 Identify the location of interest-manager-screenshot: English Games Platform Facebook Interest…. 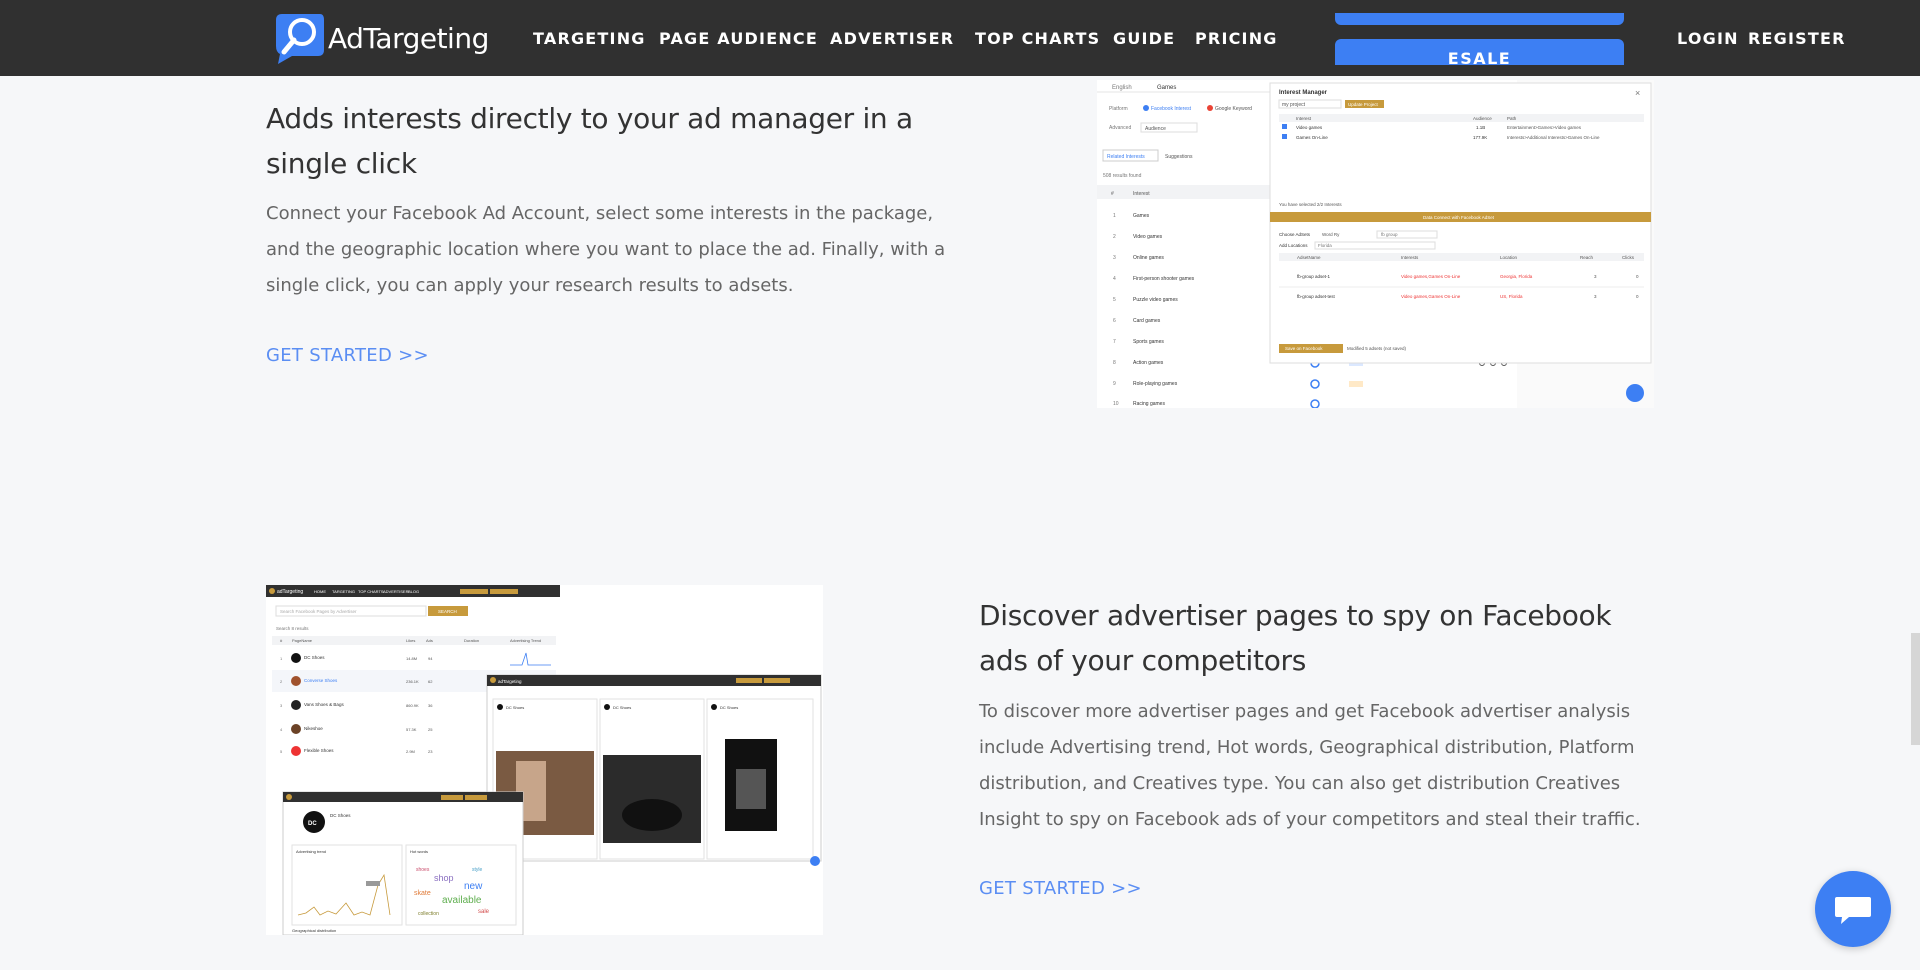
(1375, 244).